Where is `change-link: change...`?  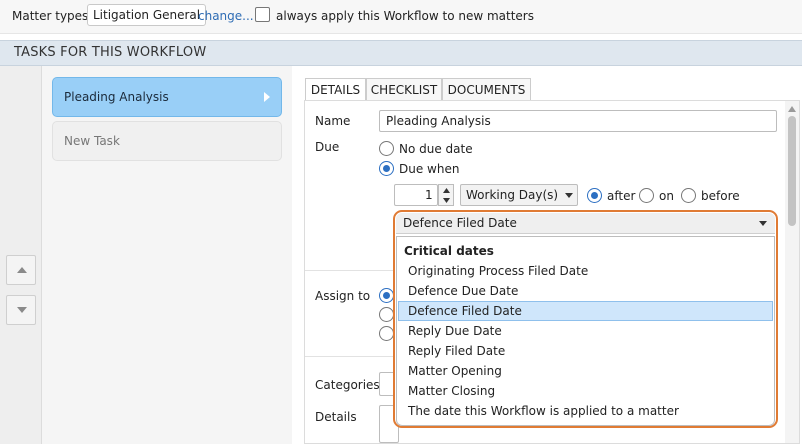 change-link: change... is located at coordinates (226, 16).